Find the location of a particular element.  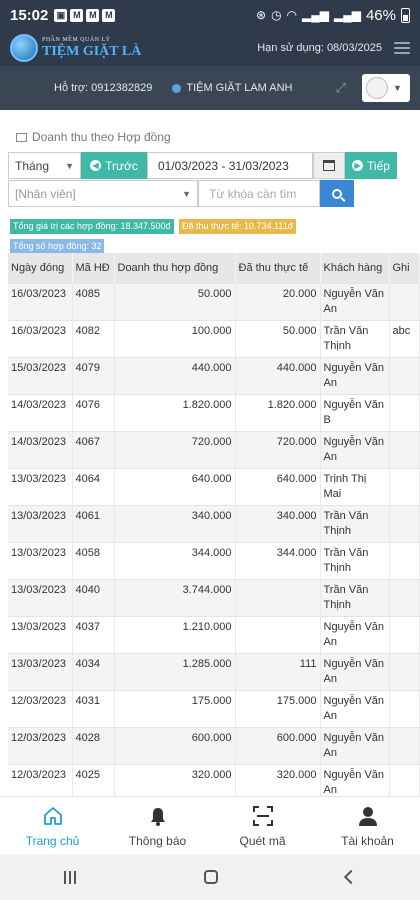

menu-icon is located at coordinates (402, 48).